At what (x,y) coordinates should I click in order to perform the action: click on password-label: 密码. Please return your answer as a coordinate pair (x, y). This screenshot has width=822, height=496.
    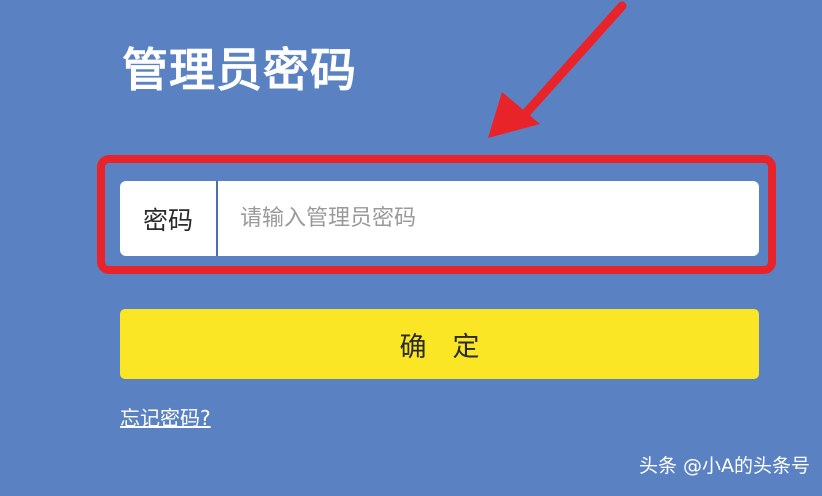
    Looking at the image, I should click on (169, 218).